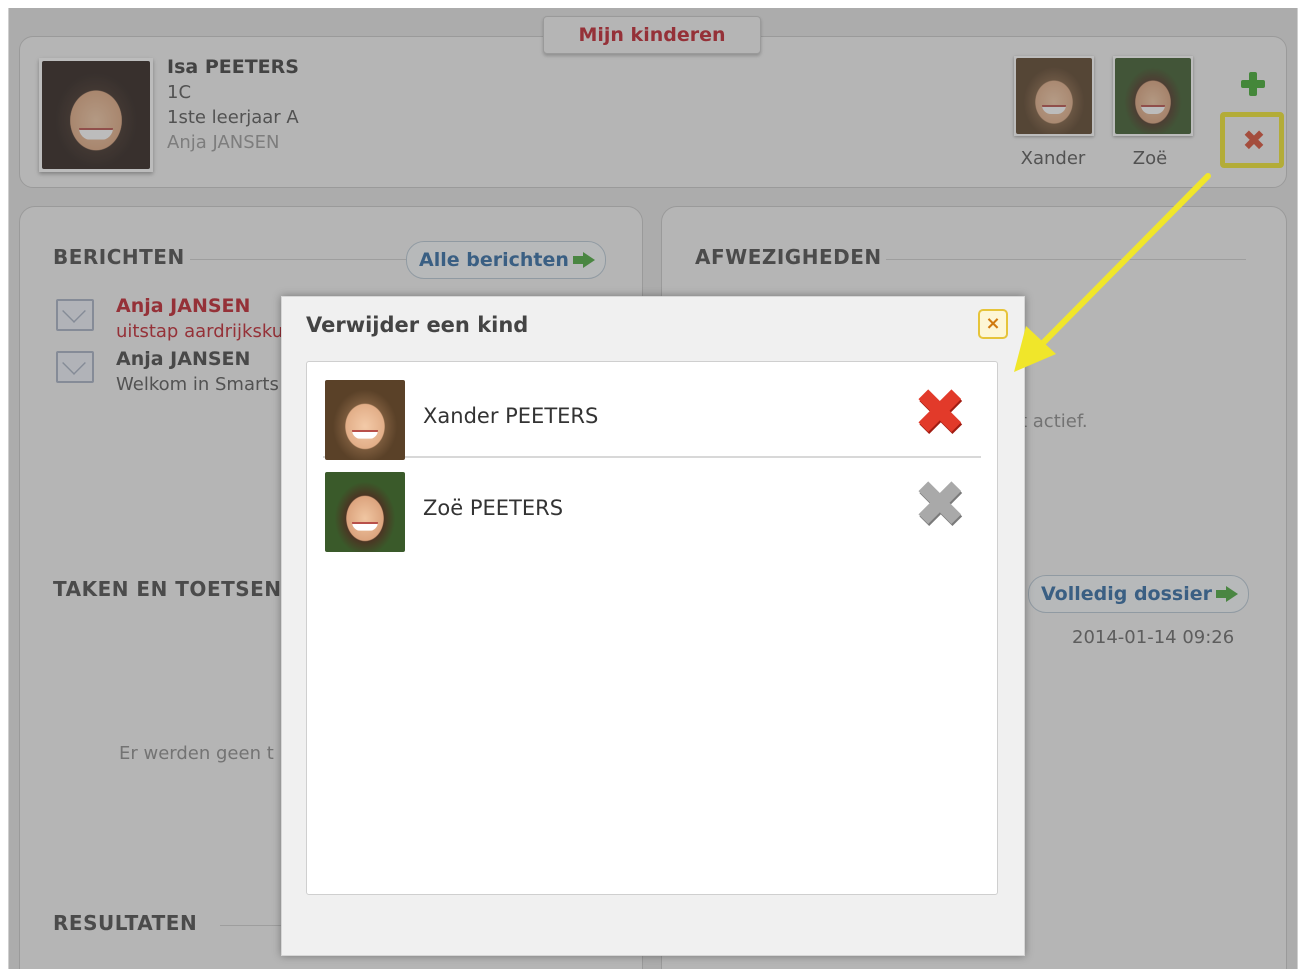  What do you see at coordinates (417, 325) in the screenshot?
I see `dialog-title: Verwijder een kind` at bounding box center [417, 325].